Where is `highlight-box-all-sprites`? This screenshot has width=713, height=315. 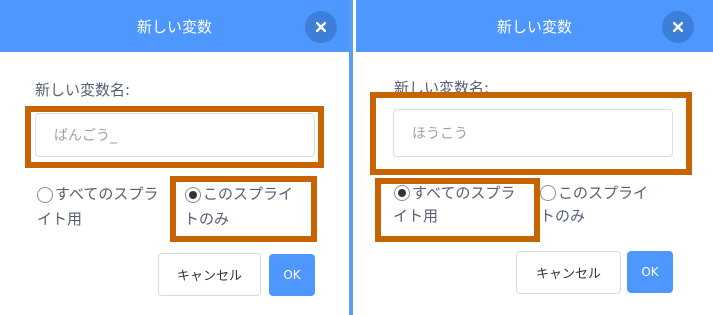 highlight-box-all-sprites is located at coordinates (457, 210).